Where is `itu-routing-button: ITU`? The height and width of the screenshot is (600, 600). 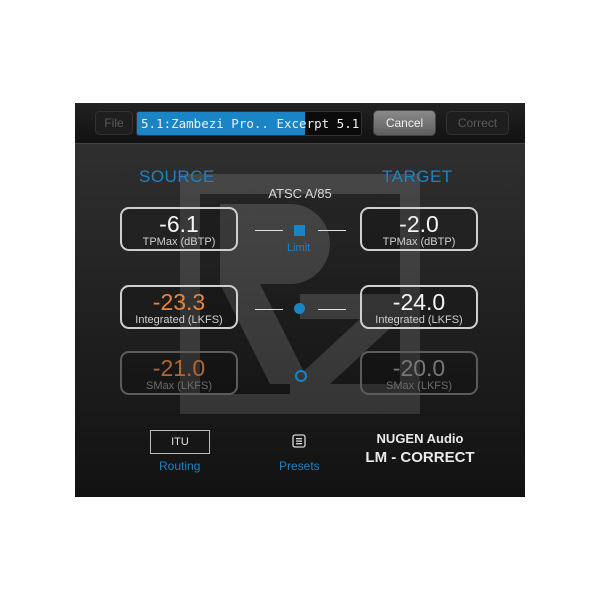 itu-routing-button: ITU is located at coordinates (180, 442).